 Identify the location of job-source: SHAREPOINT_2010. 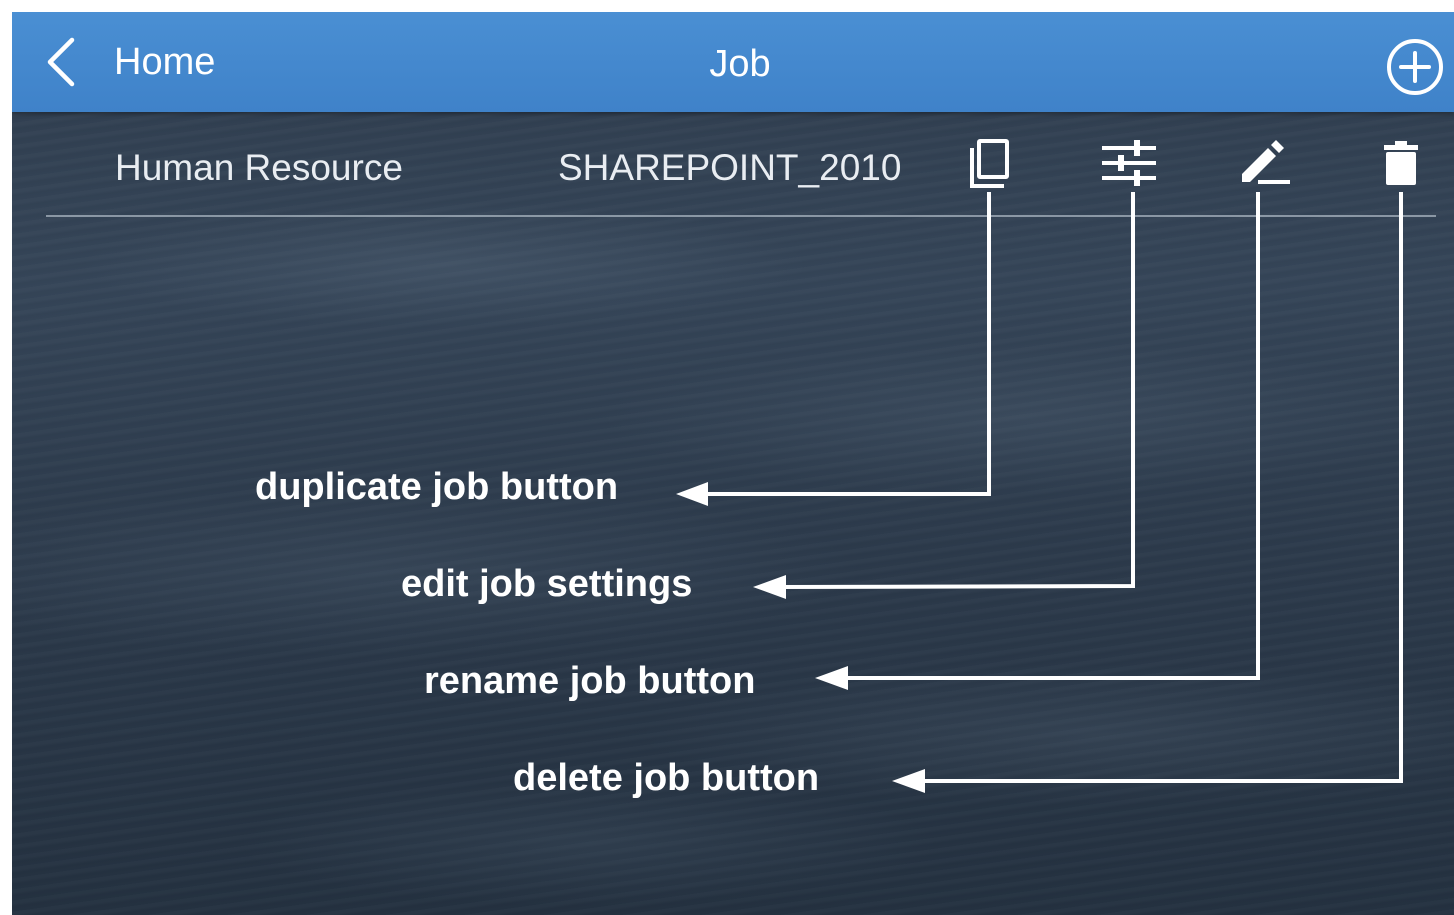
(730, 167).